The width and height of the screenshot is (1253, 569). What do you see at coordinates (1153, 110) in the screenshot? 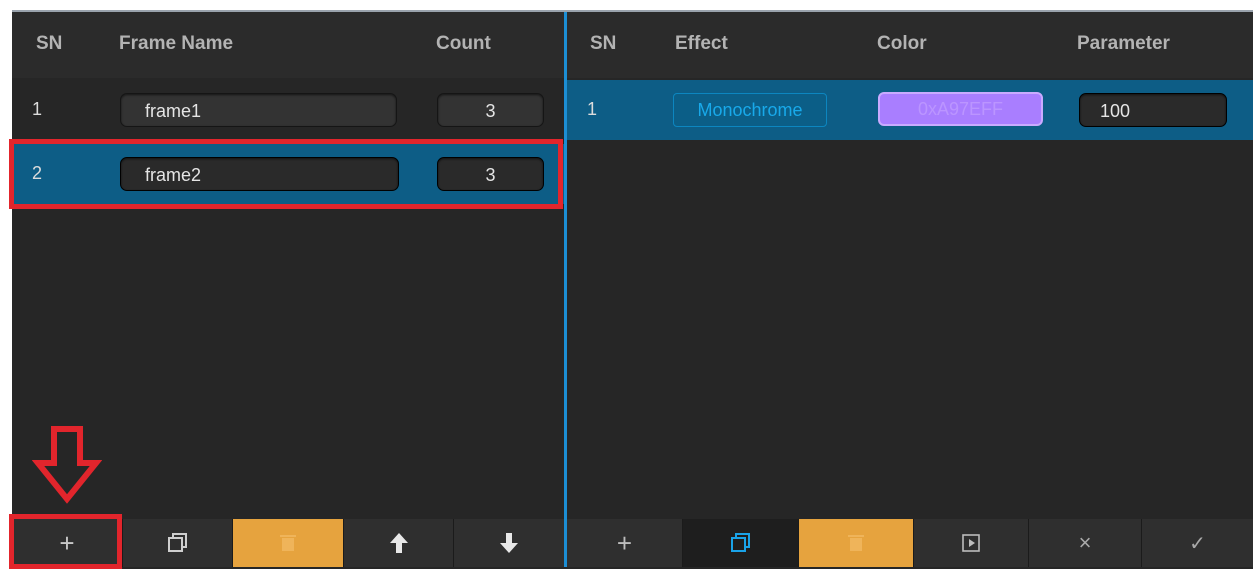
I see `effect-parameter-field: 100` at bounding box center [1153, 110].